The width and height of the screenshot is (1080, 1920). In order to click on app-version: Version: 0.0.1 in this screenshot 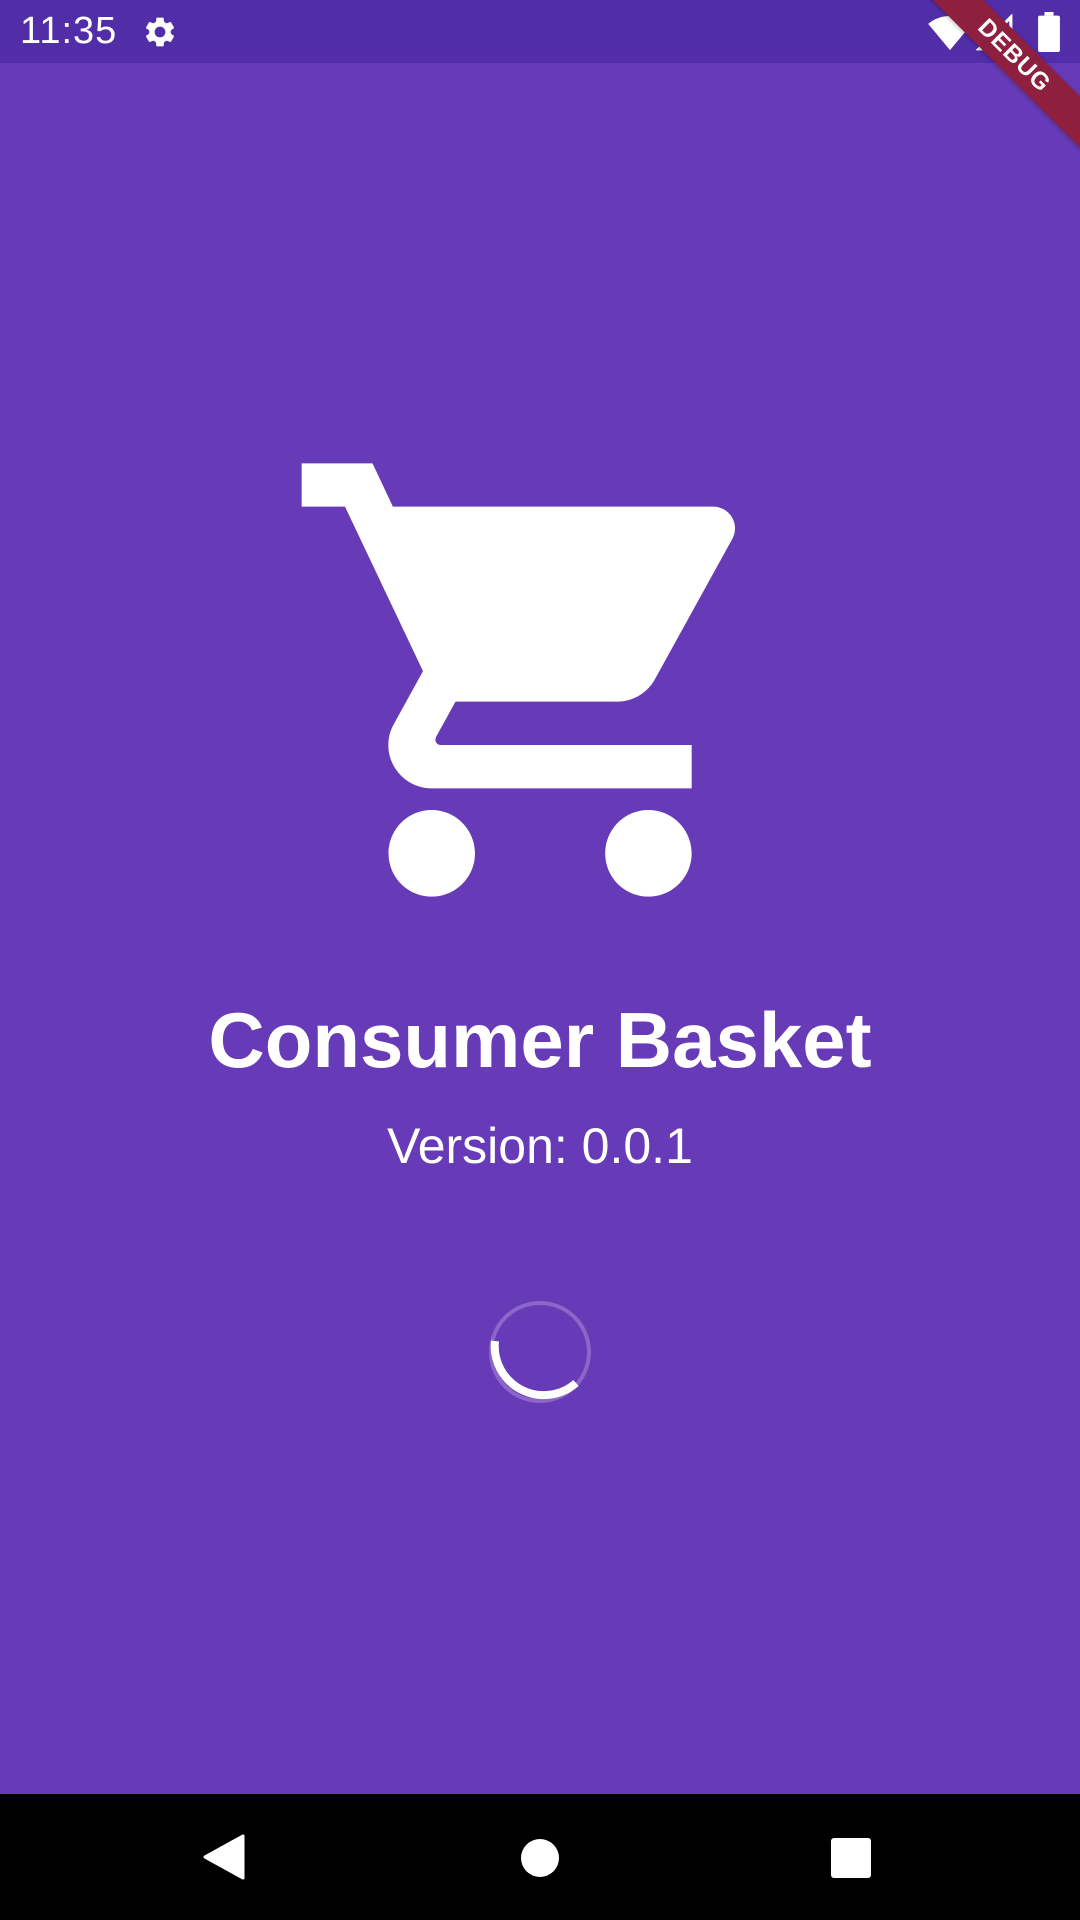, I will do `click(540, 1146)`.